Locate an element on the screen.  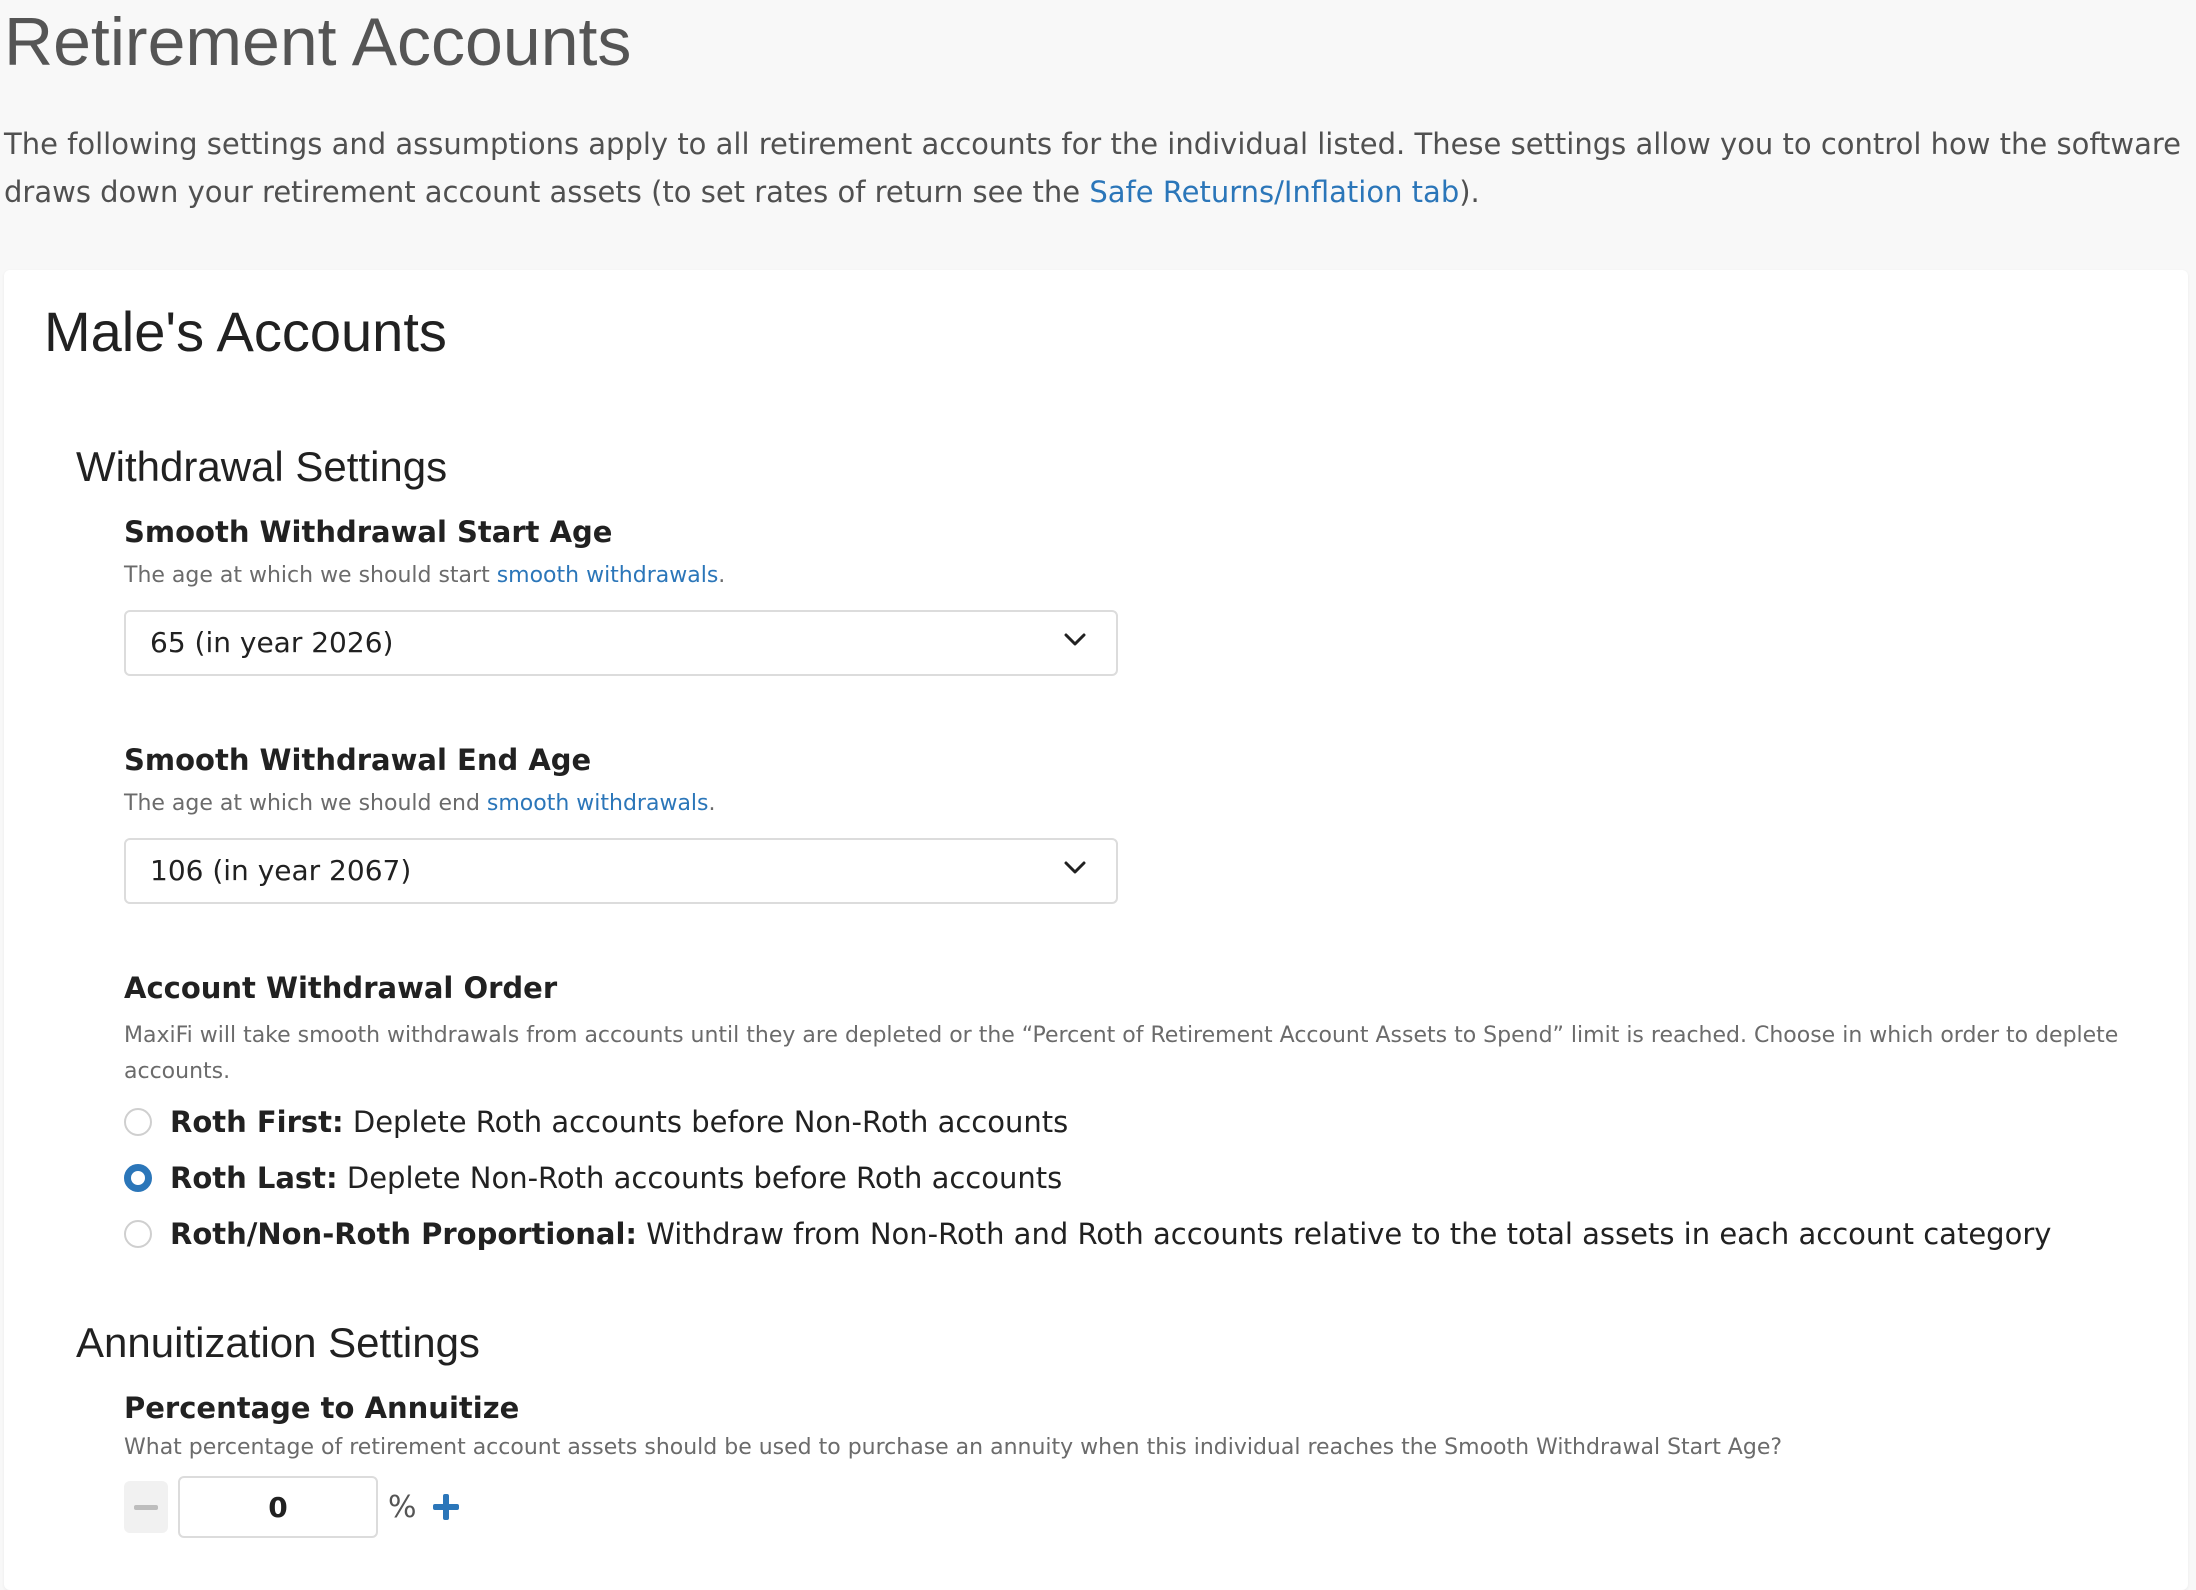
end-age-label: Smooth Withdrawal End Age is located at coordinates (358, 760).